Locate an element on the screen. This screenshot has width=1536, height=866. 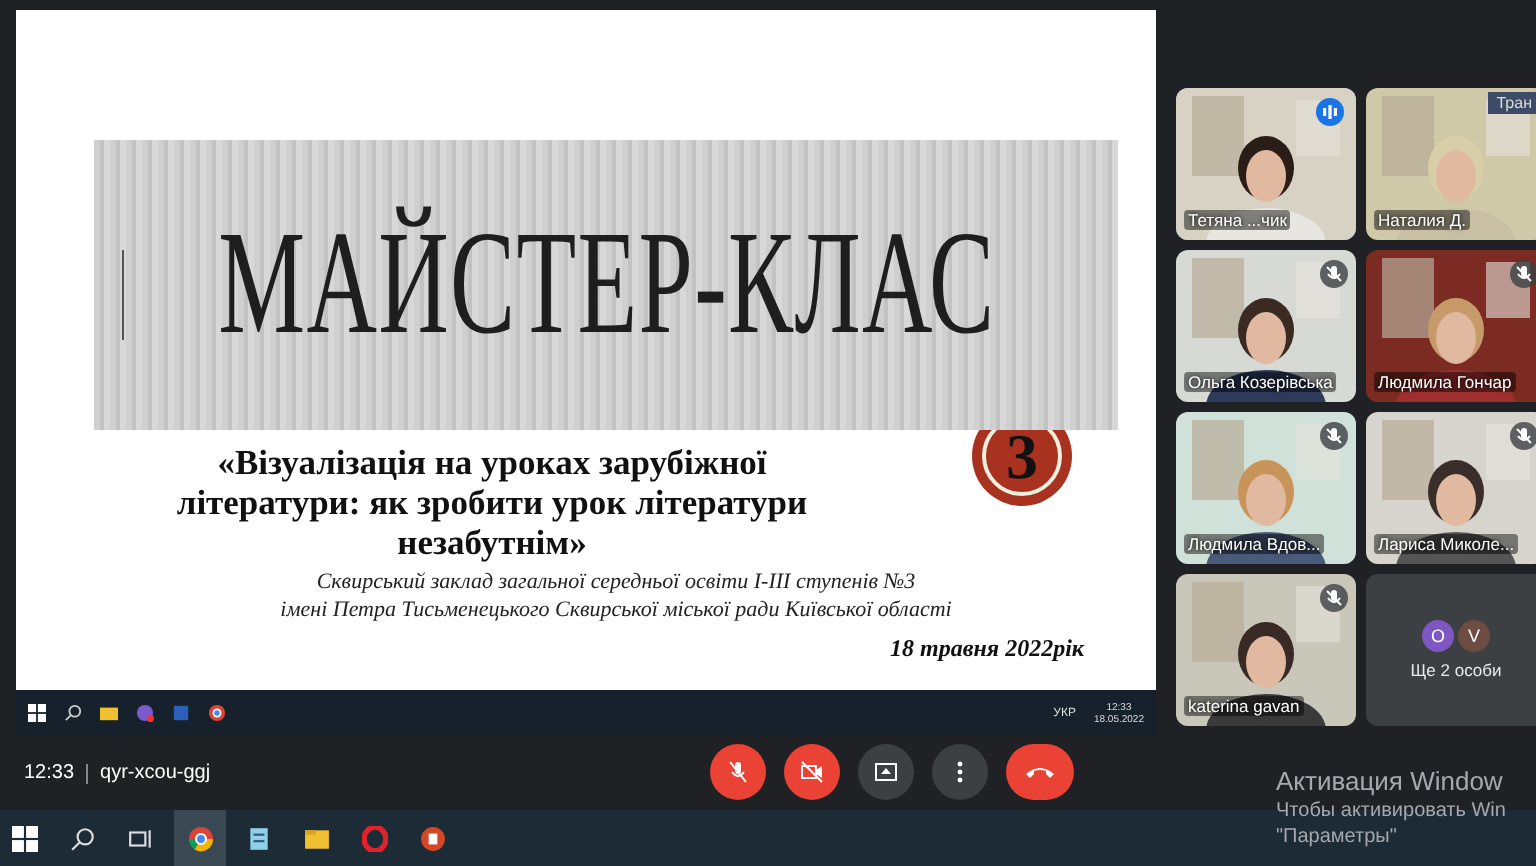
notepad-icon is located at coordinates (259, 838).